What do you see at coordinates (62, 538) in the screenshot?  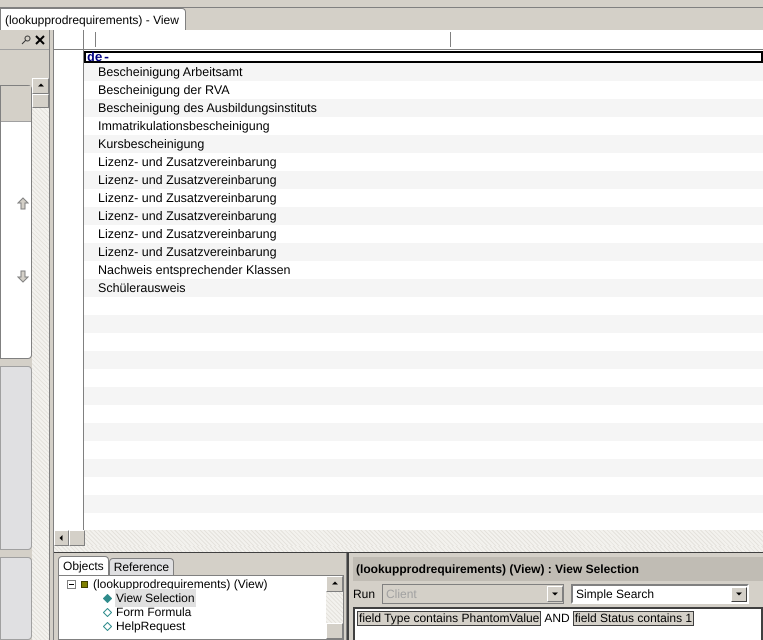 I see `scroll-left-icon` at bounding box center [62, 538].